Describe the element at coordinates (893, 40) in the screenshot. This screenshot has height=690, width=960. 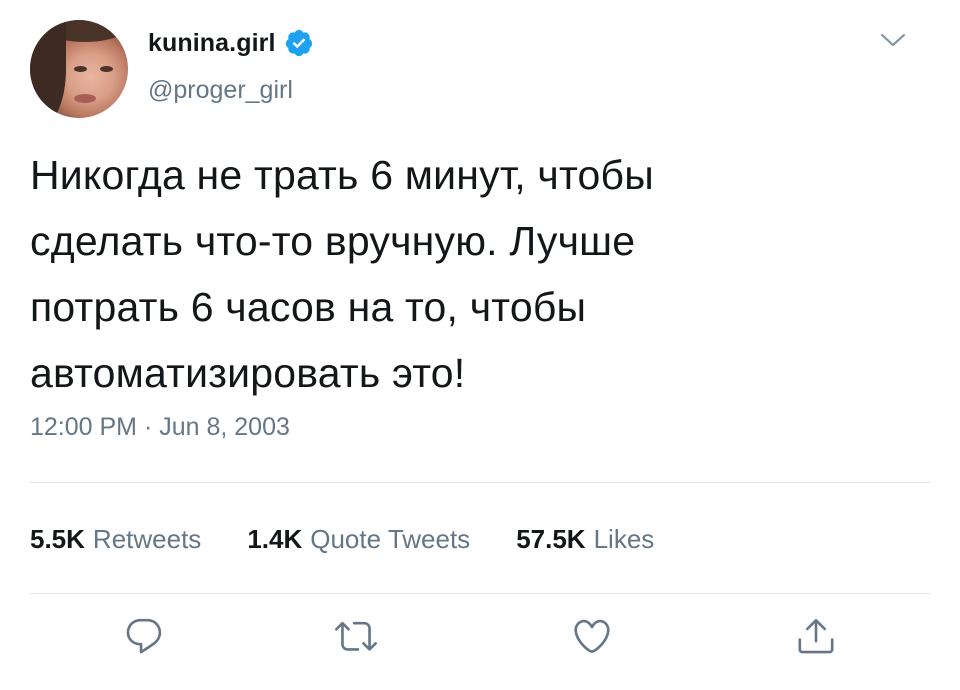
I see `chevron-down-icon` at that location.